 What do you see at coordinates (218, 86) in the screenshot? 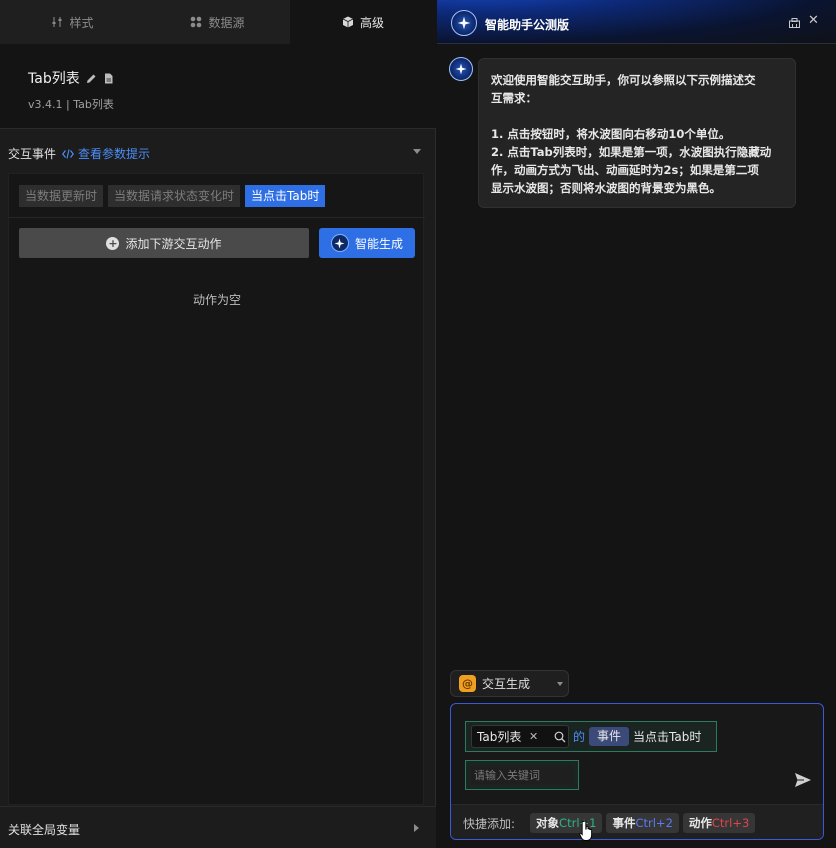
I see `component-header: Tab列表 v3.4.1 | Tab列表` at bounding box center [218, 86].